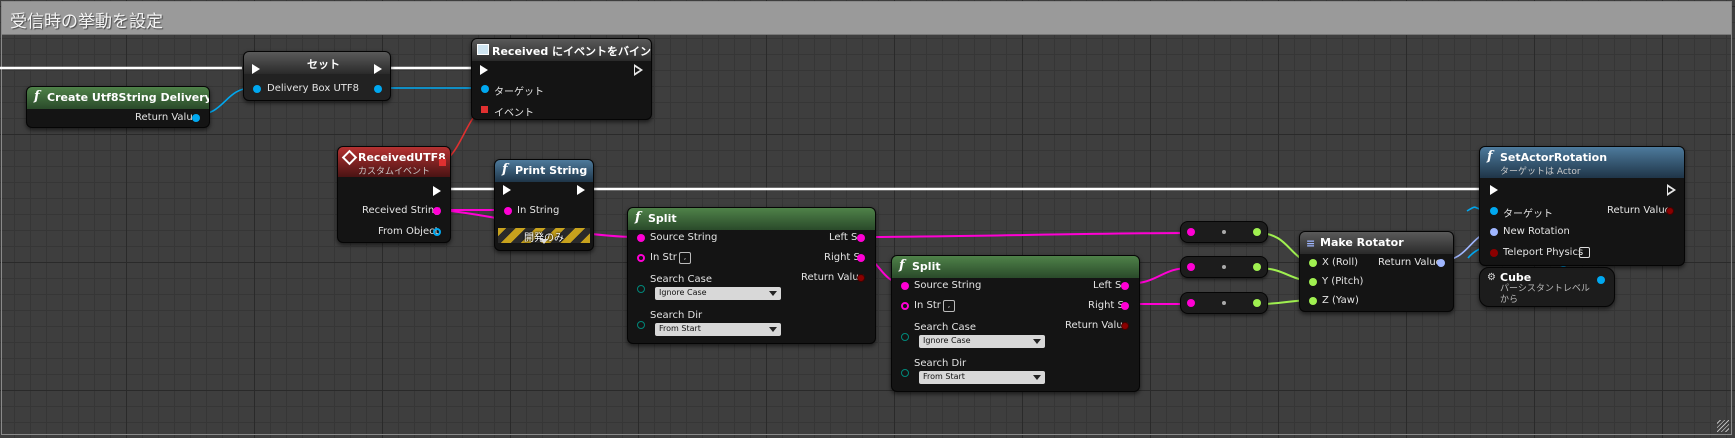 The width and height of the screenshot is (1735, 438). Describe the element at coordinates (1601, 280) in the screenshot. I see `cube-out-pin` at that location.